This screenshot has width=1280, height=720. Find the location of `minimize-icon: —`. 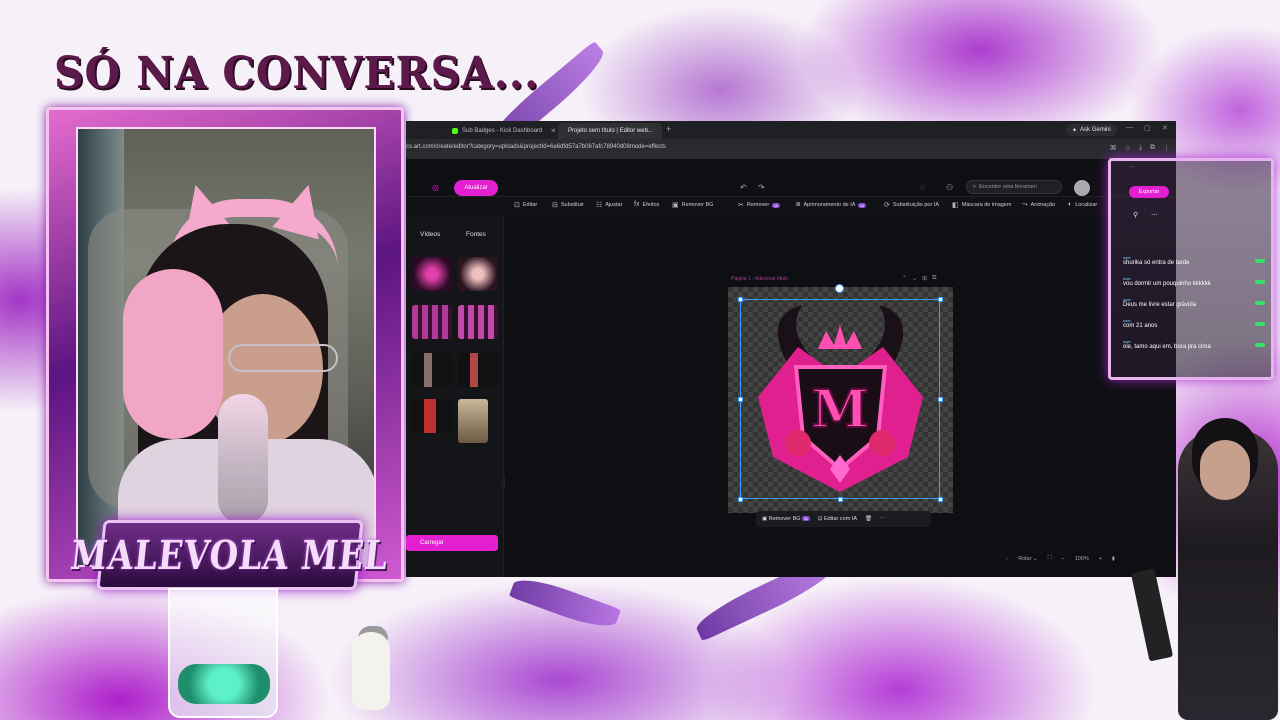

minimize-icon: — is located at coordinates (1129, 127).